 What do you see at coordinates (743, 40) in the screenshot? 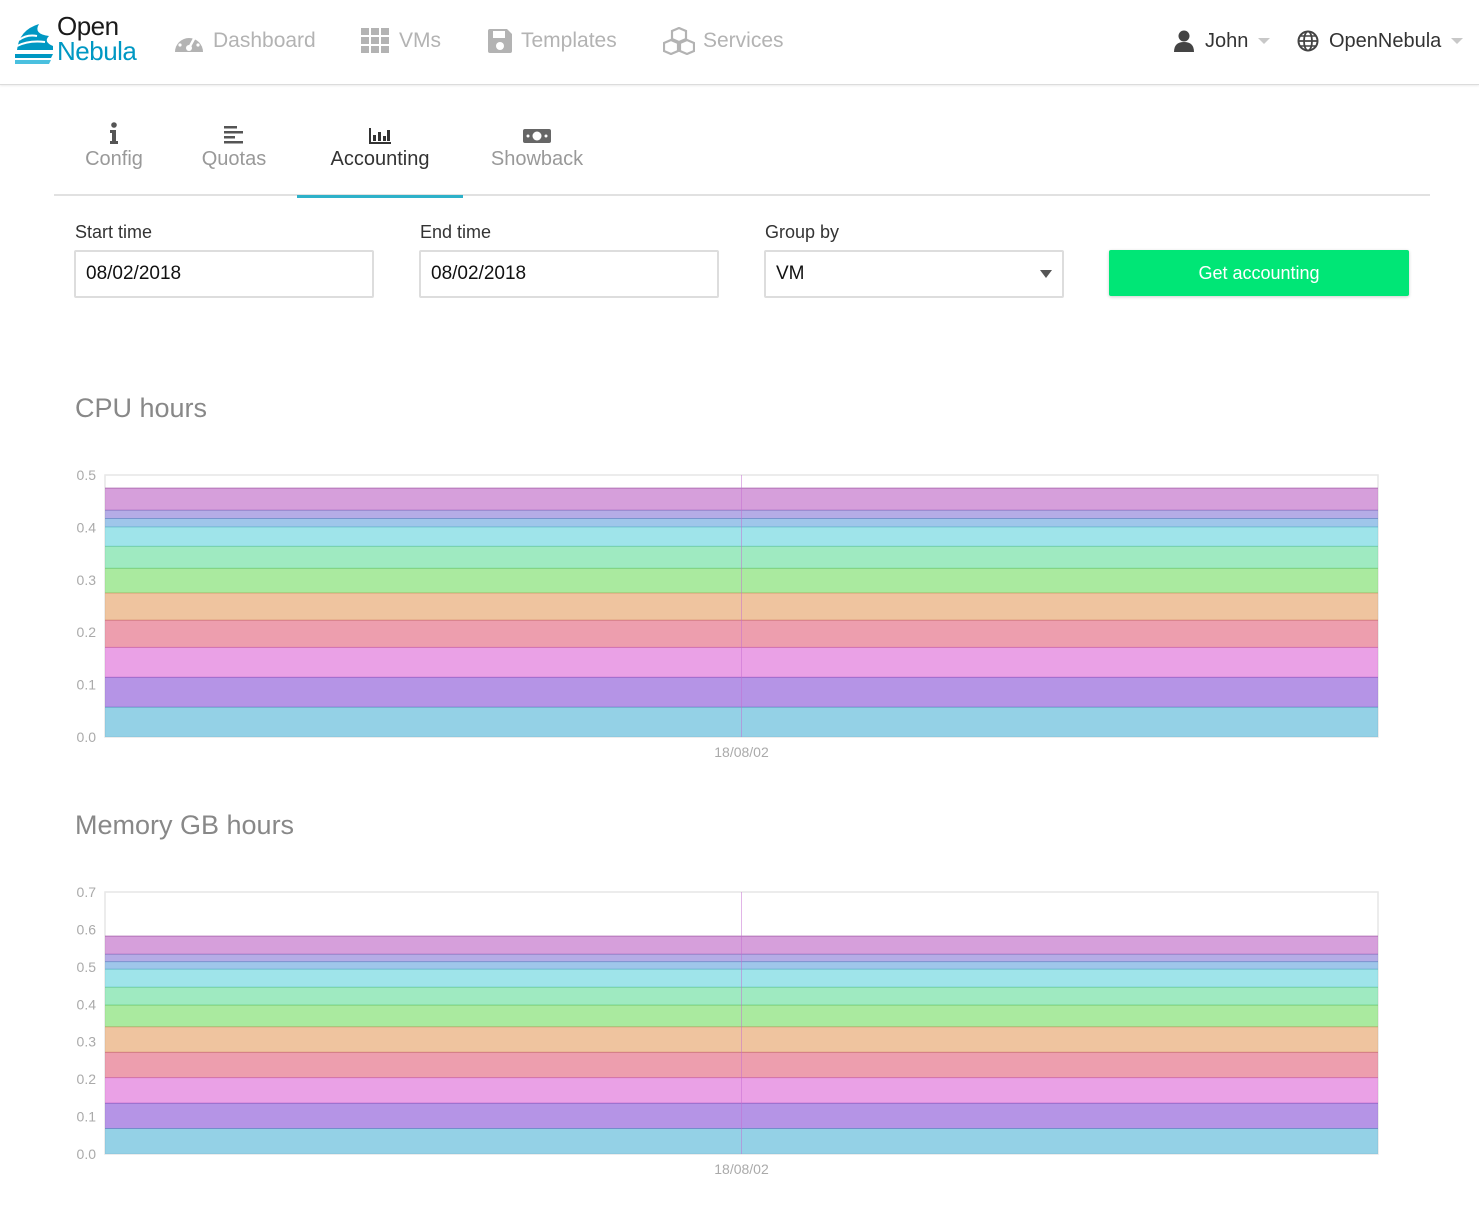
I see `nav-services-label: Services` at bounding box center [743, 40].